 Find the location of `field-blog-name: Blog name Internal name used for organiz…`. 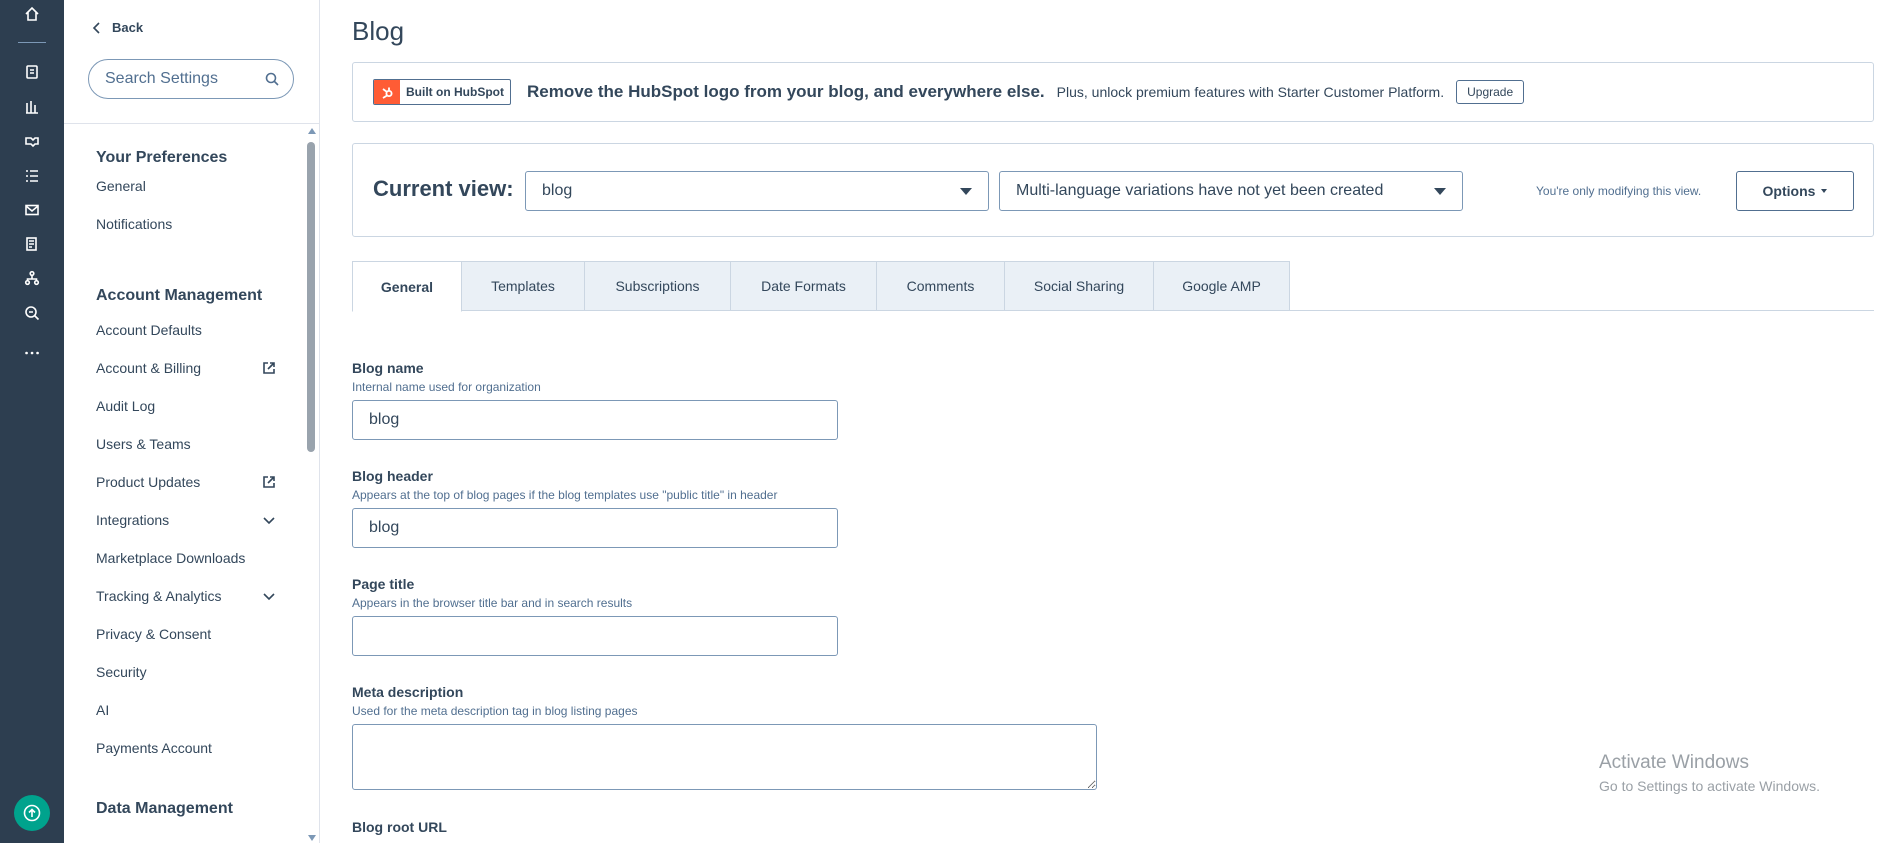

field-blog-name: Blog name Internal name used for organiz… is located at coordinates (595, 400).